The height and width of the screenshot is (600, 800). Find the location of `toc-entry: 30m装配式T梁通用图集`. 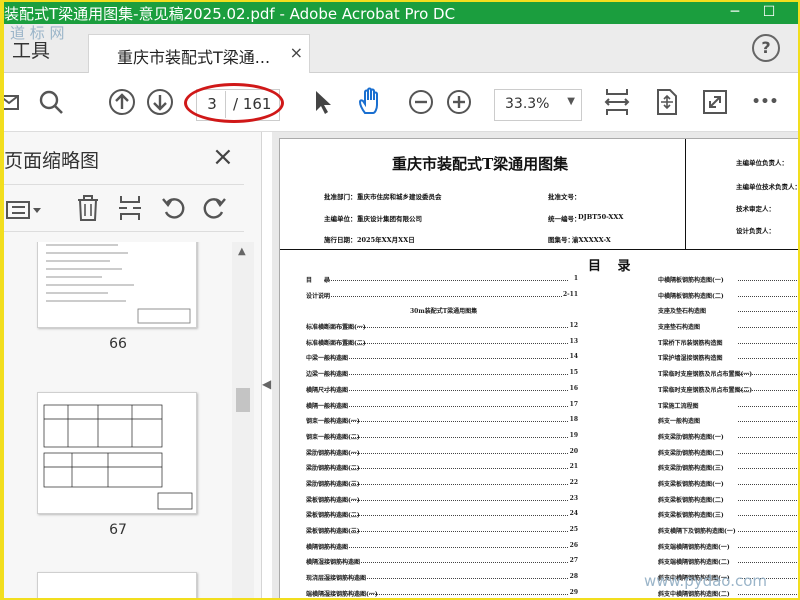

toc-entry: 30m装配式T梁通用图集 is located at coordinates (442, 310).